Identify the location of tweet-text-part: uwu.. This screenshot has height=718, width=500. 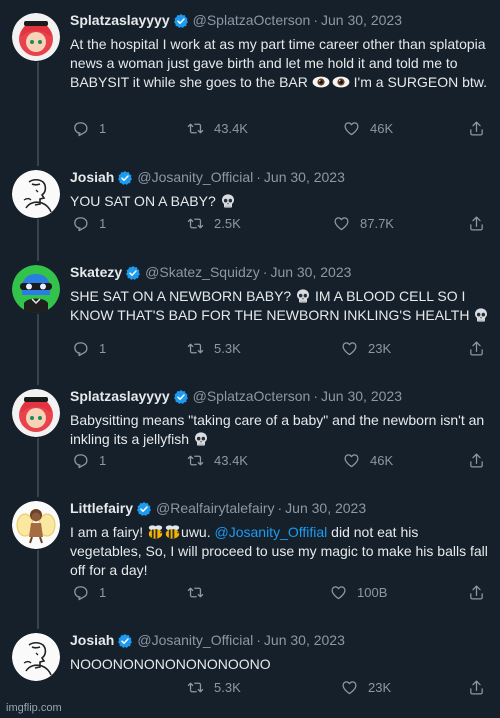
(196, 532).